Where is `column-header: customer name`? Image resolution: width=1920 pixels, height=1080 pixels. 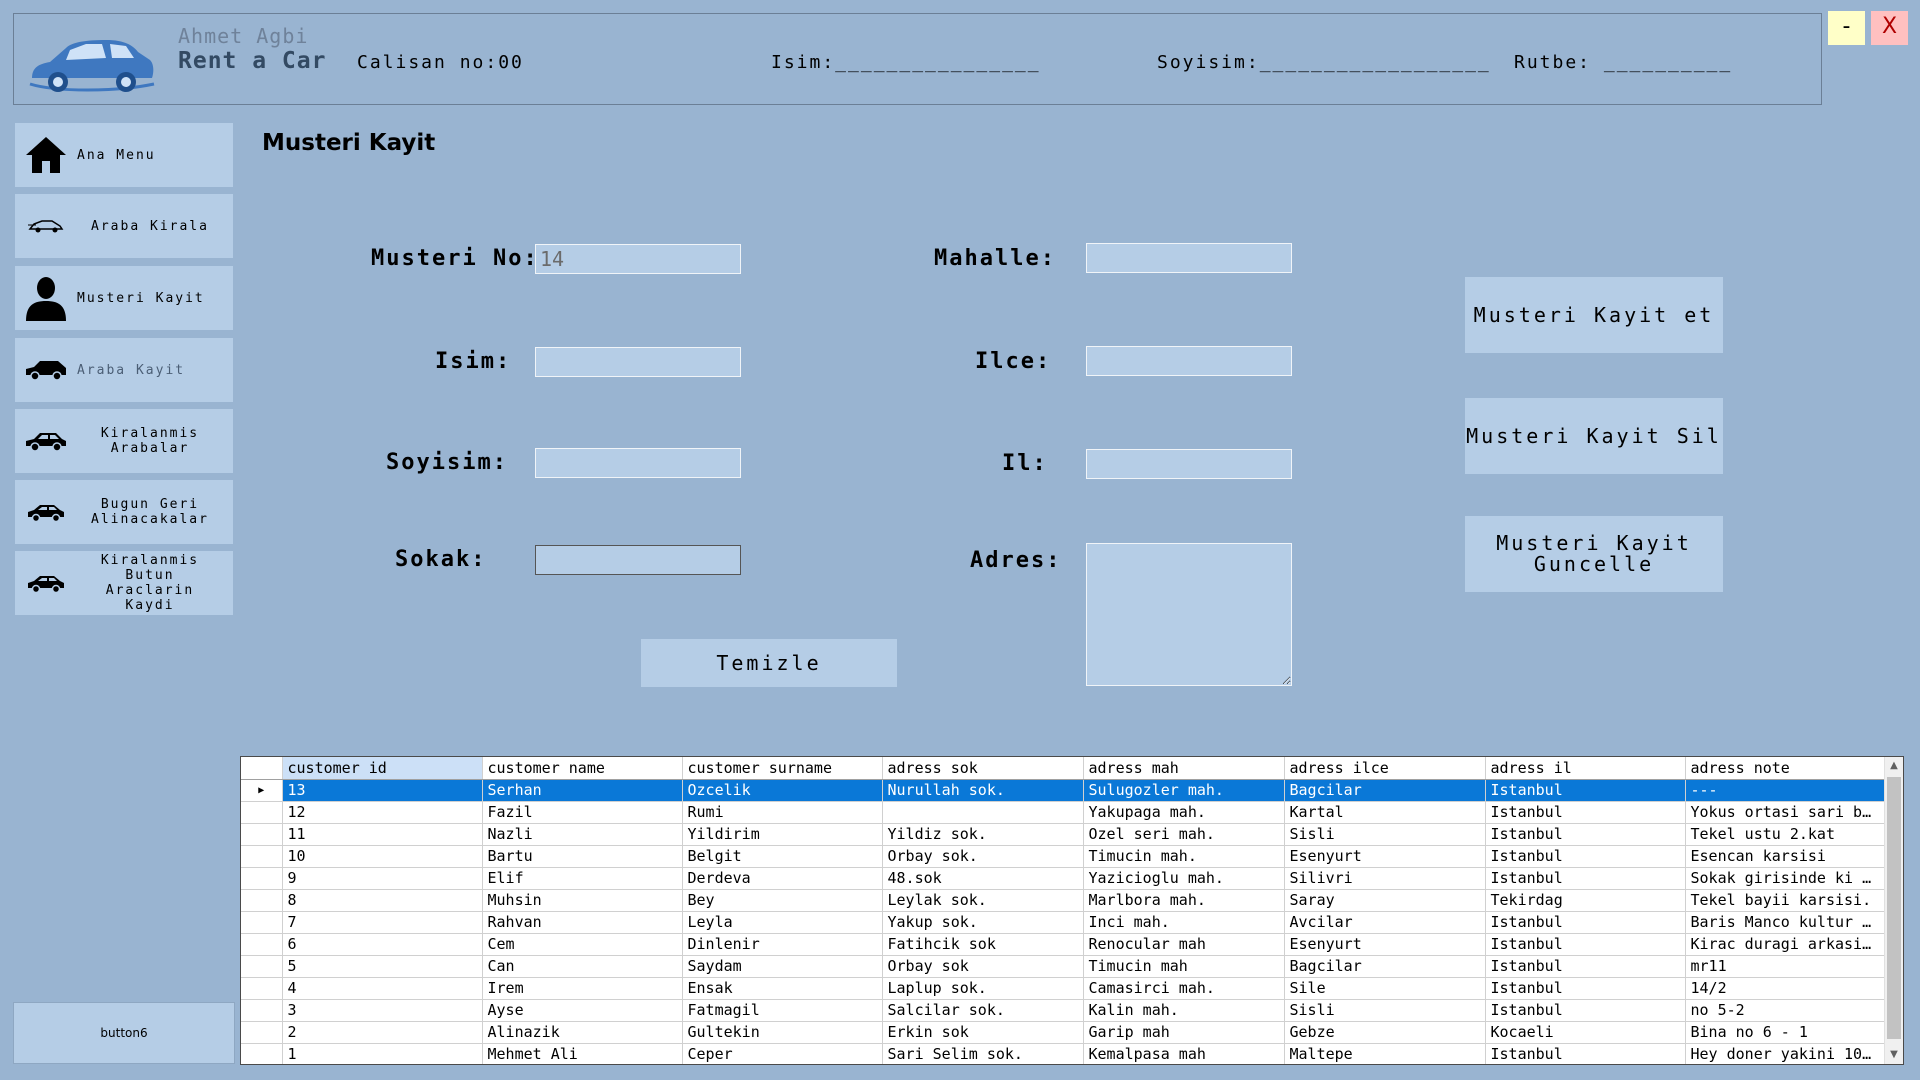
column-header: customer name is located at coordinates (582, 768).